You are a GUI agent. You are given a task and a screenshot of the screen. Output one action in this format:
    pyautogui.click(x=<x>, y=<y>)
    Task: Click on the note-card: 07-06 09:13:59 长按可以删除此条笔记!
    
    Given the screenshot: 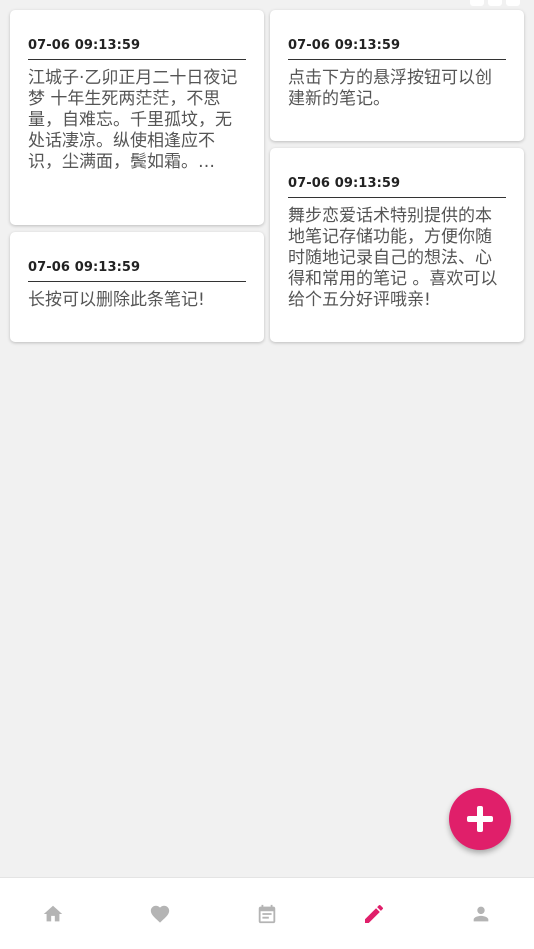 What is the action you would take?
    pyautogui.click(x=137, y=287)
    